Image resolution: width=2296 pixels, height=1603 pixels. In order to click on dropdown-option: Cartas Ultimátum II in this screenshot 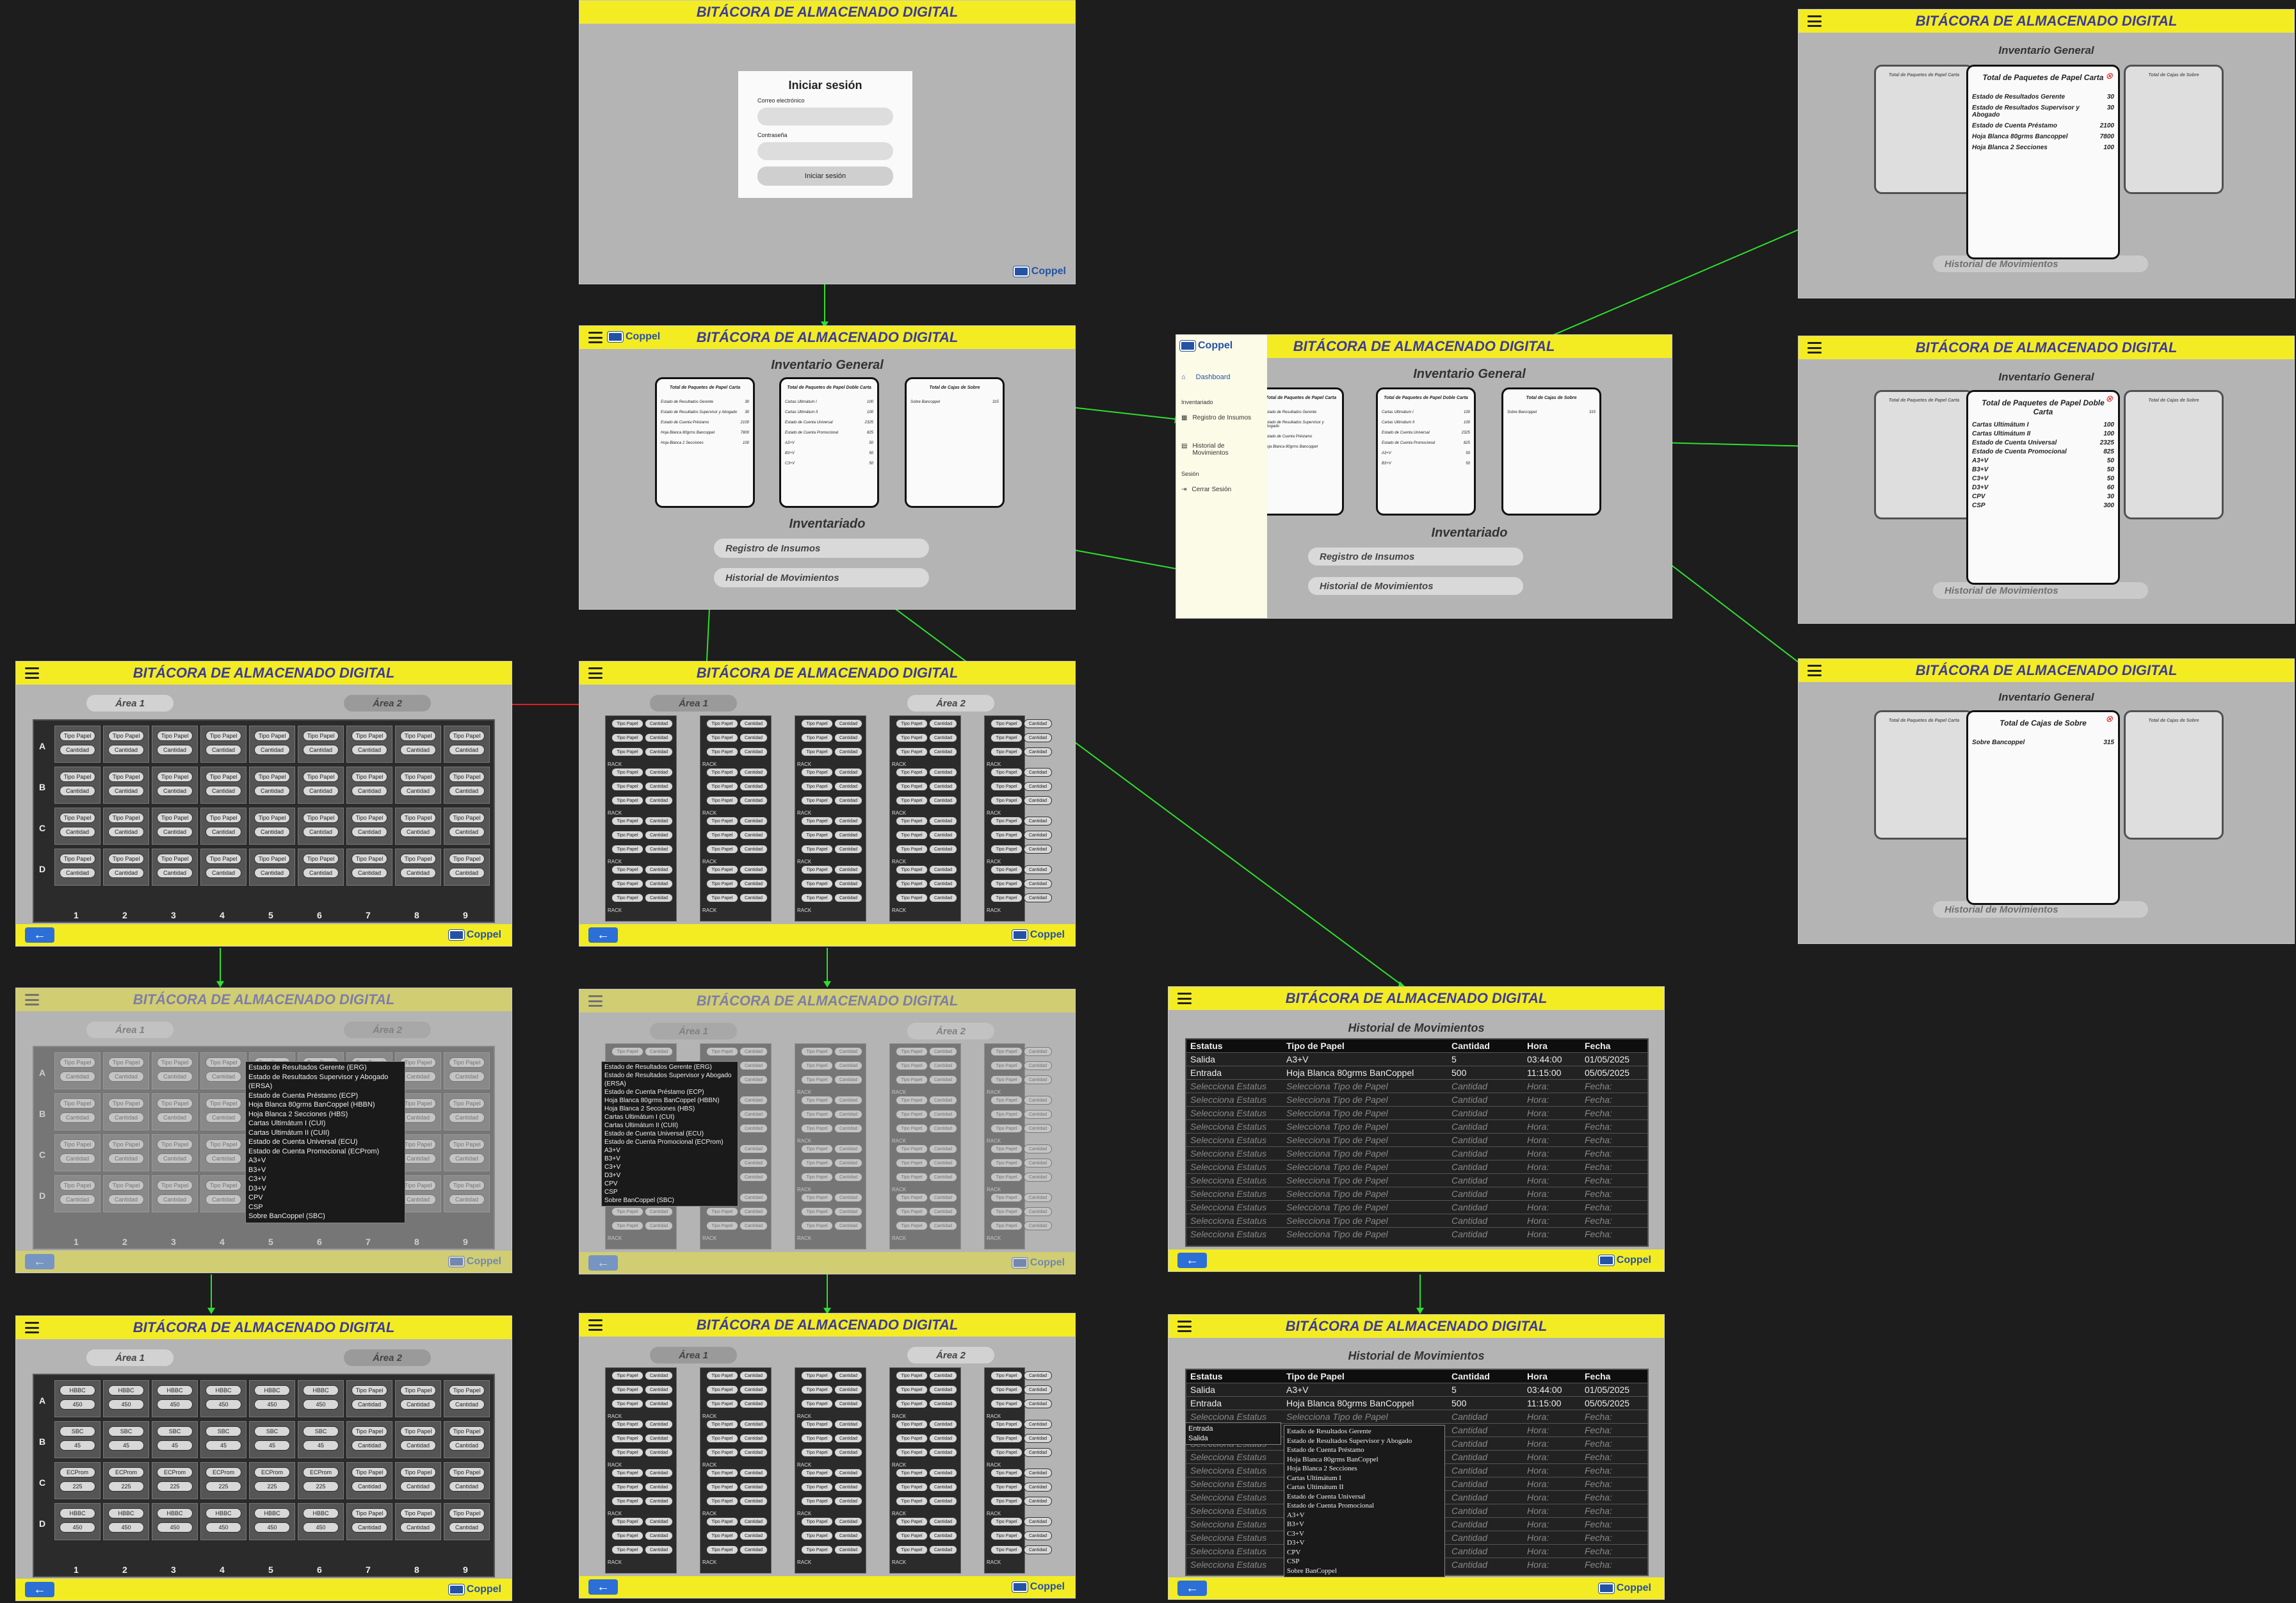, I will do `click(1364, 1487)`.